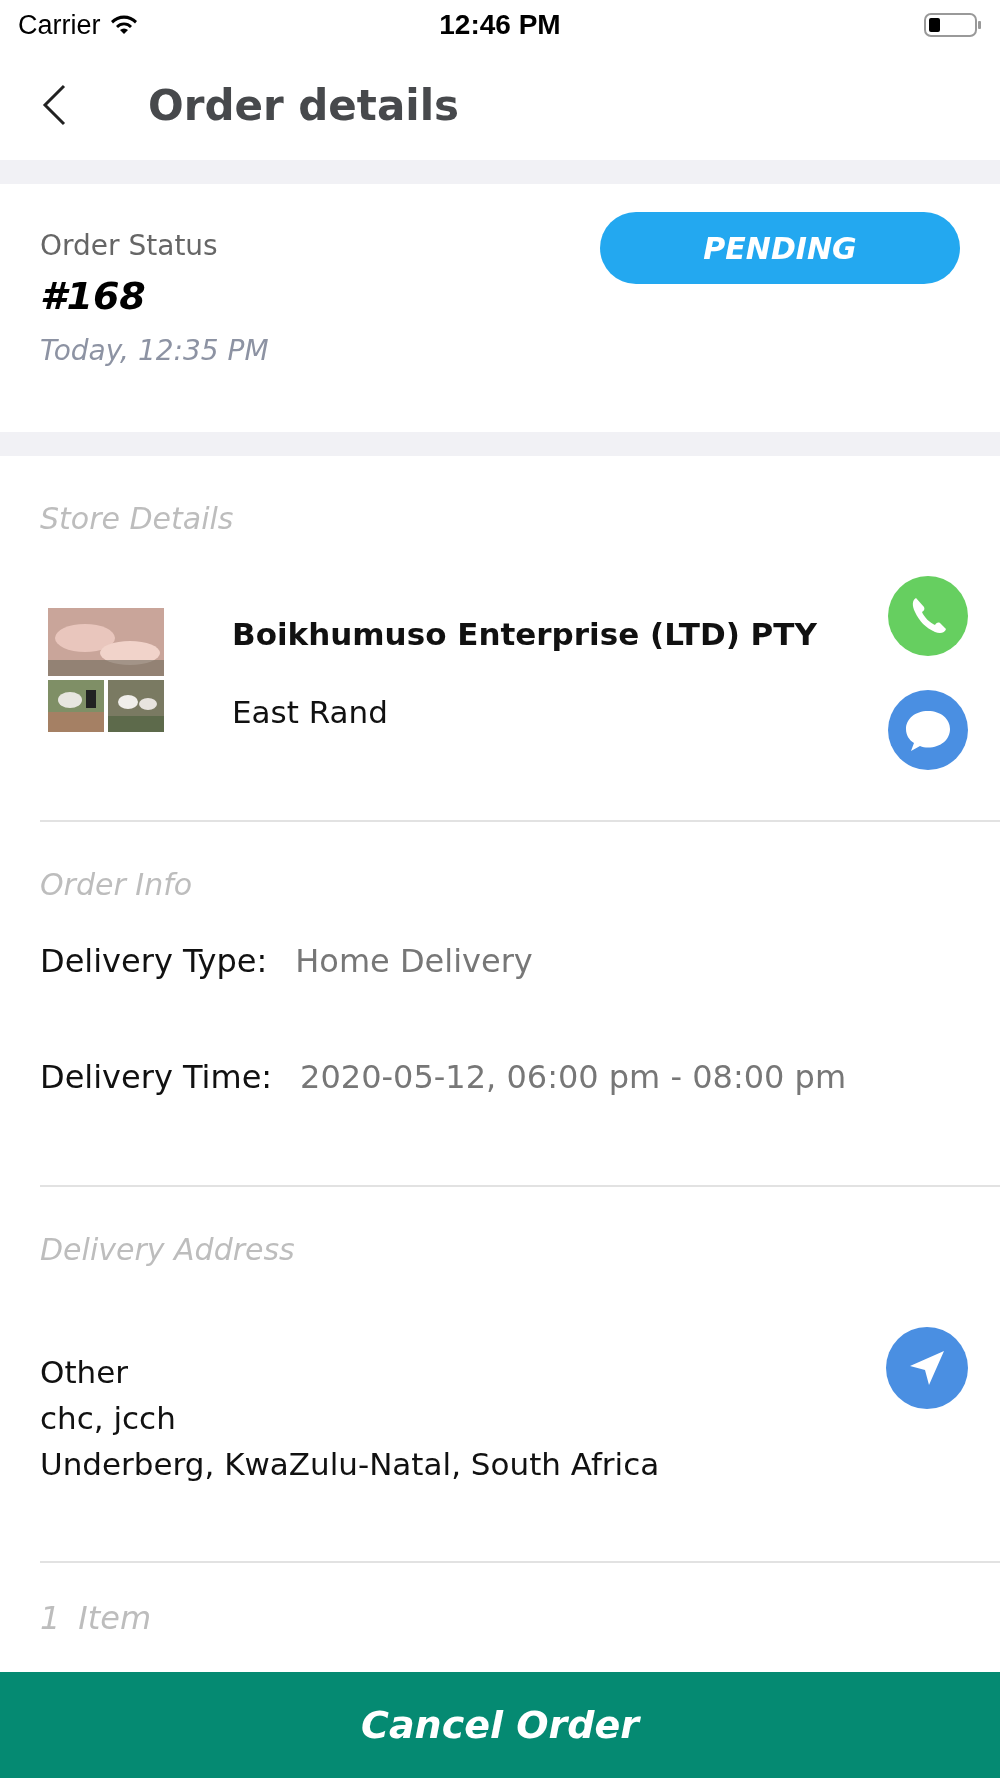 This screenshot has width=1000, height=1778. What do you see at coordinates (168, 1249) in the screenshot?
I see `section-heading: Delivery Address` at bounding box center [168, 1249].